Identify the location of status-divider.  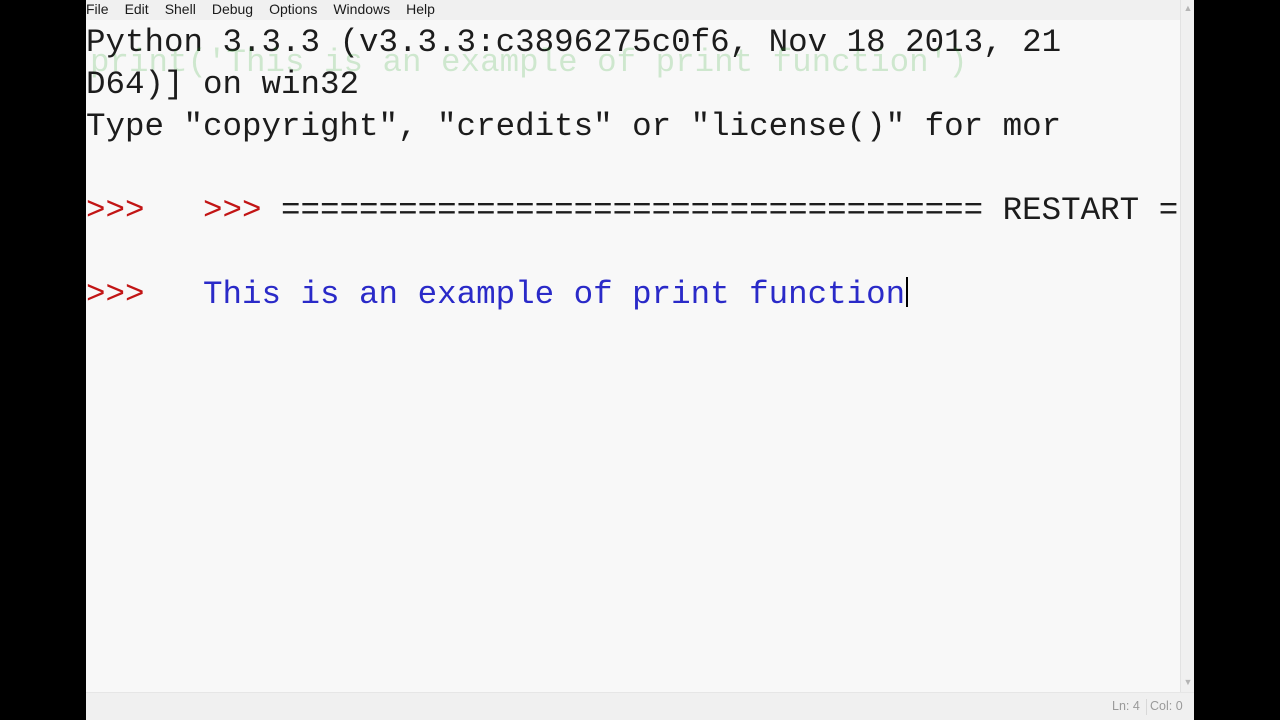
(1146, 707).